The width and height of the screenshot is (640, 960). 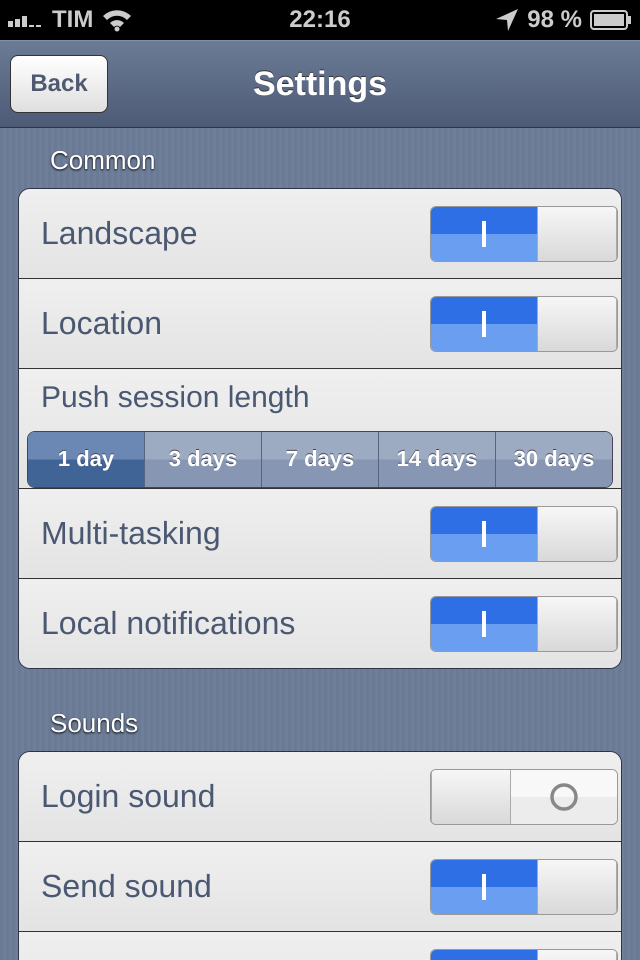 I want to click on setting-label: Local notifications, so click(x=168, y=623).